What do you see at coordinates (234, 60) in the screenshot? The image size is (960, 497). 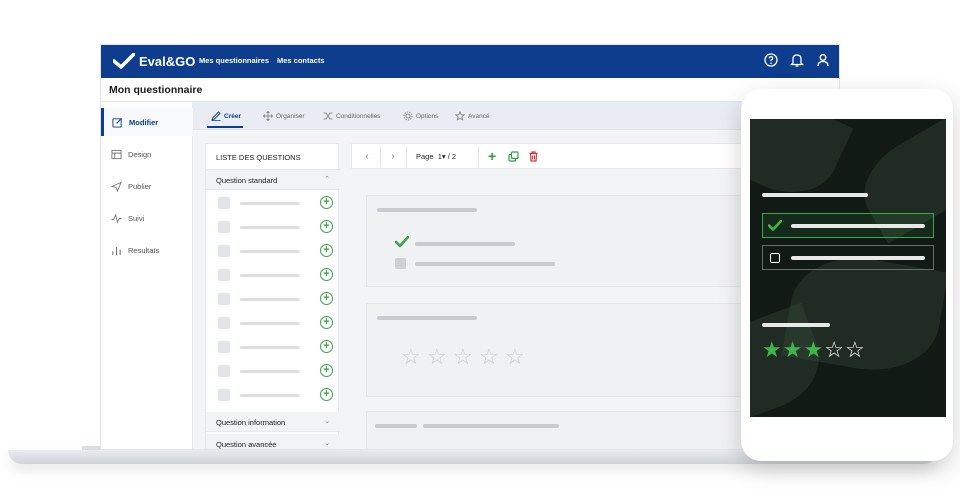 I see `nav-link-questionnaires: Mes questionnaires` at bounding box center [234, 60].